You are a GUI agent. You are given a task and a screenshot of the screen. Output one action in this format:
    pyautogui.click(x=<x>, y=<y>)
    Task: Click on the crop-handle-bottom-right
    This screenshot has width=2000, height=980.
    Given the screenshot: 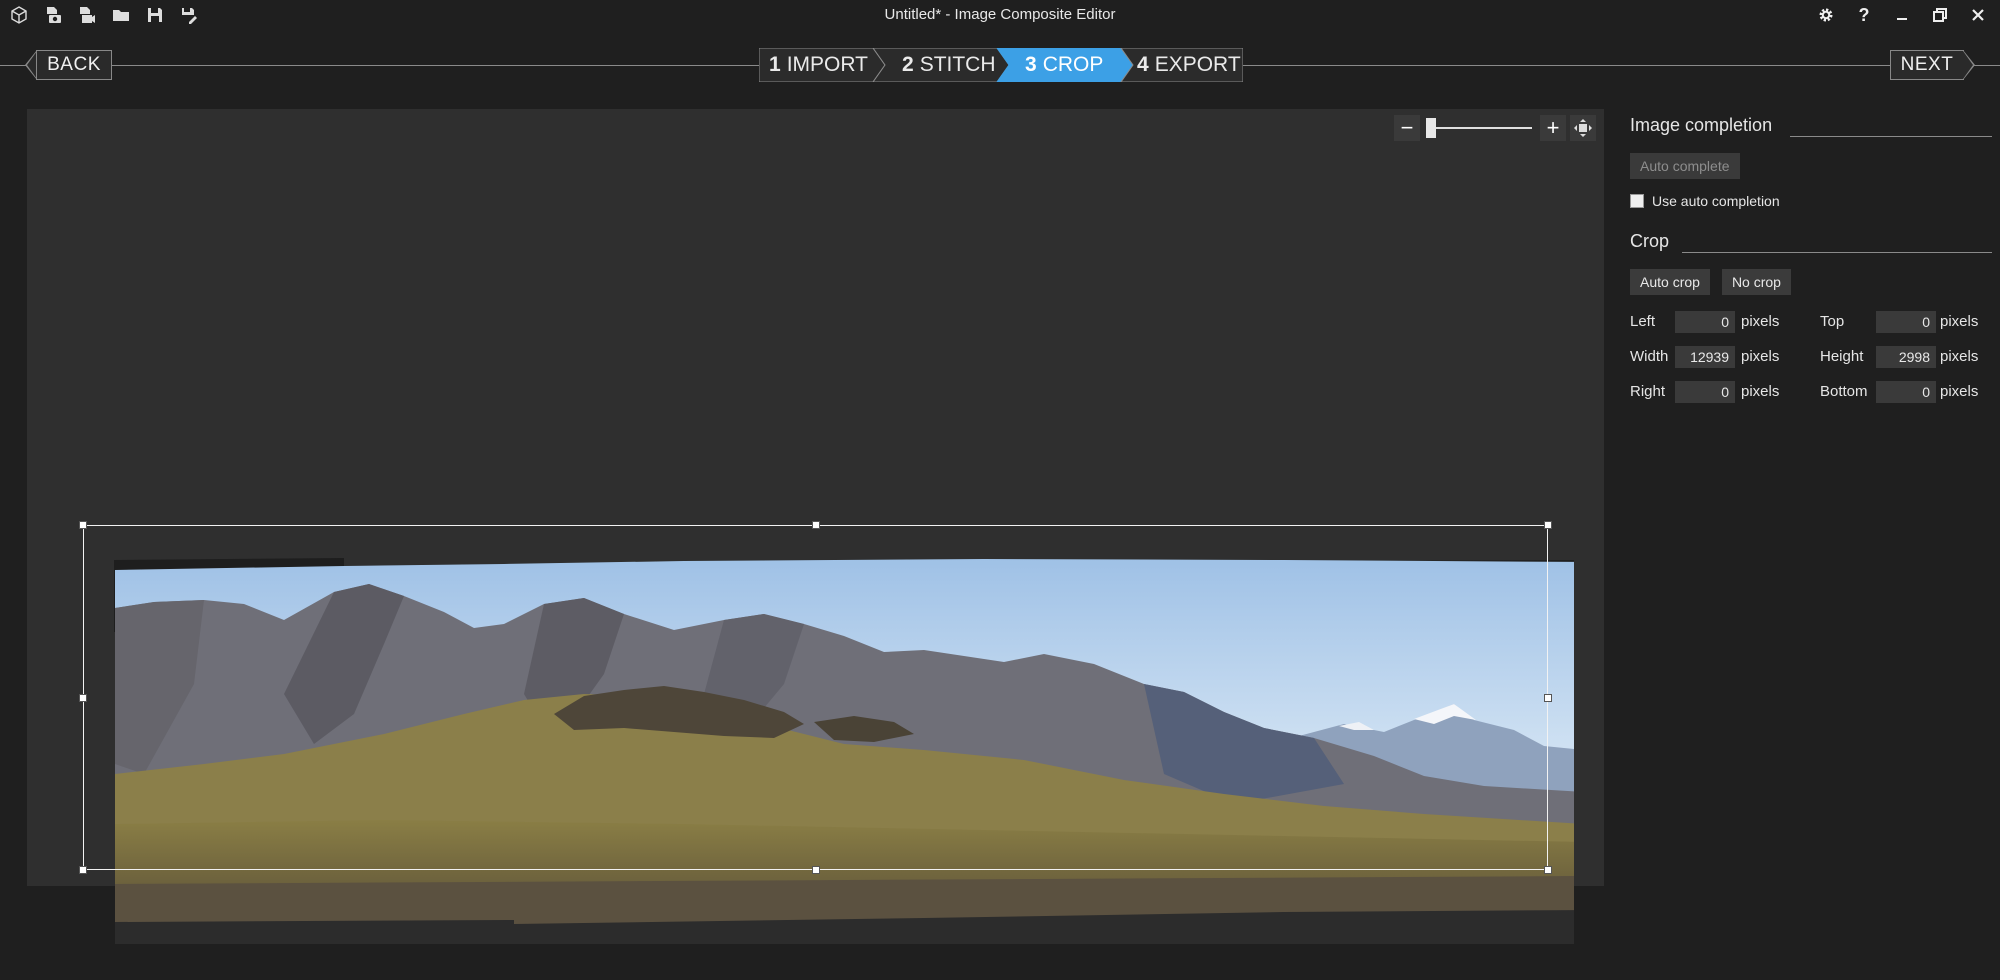 What is the action you would take?
    pyautogui.click(x=1548, y=870)
    